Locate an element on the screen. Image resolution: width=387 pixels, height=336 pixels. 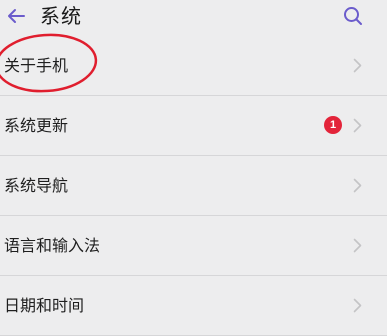
list-item-label: 系统导航 is located at coordinates (36, 185).